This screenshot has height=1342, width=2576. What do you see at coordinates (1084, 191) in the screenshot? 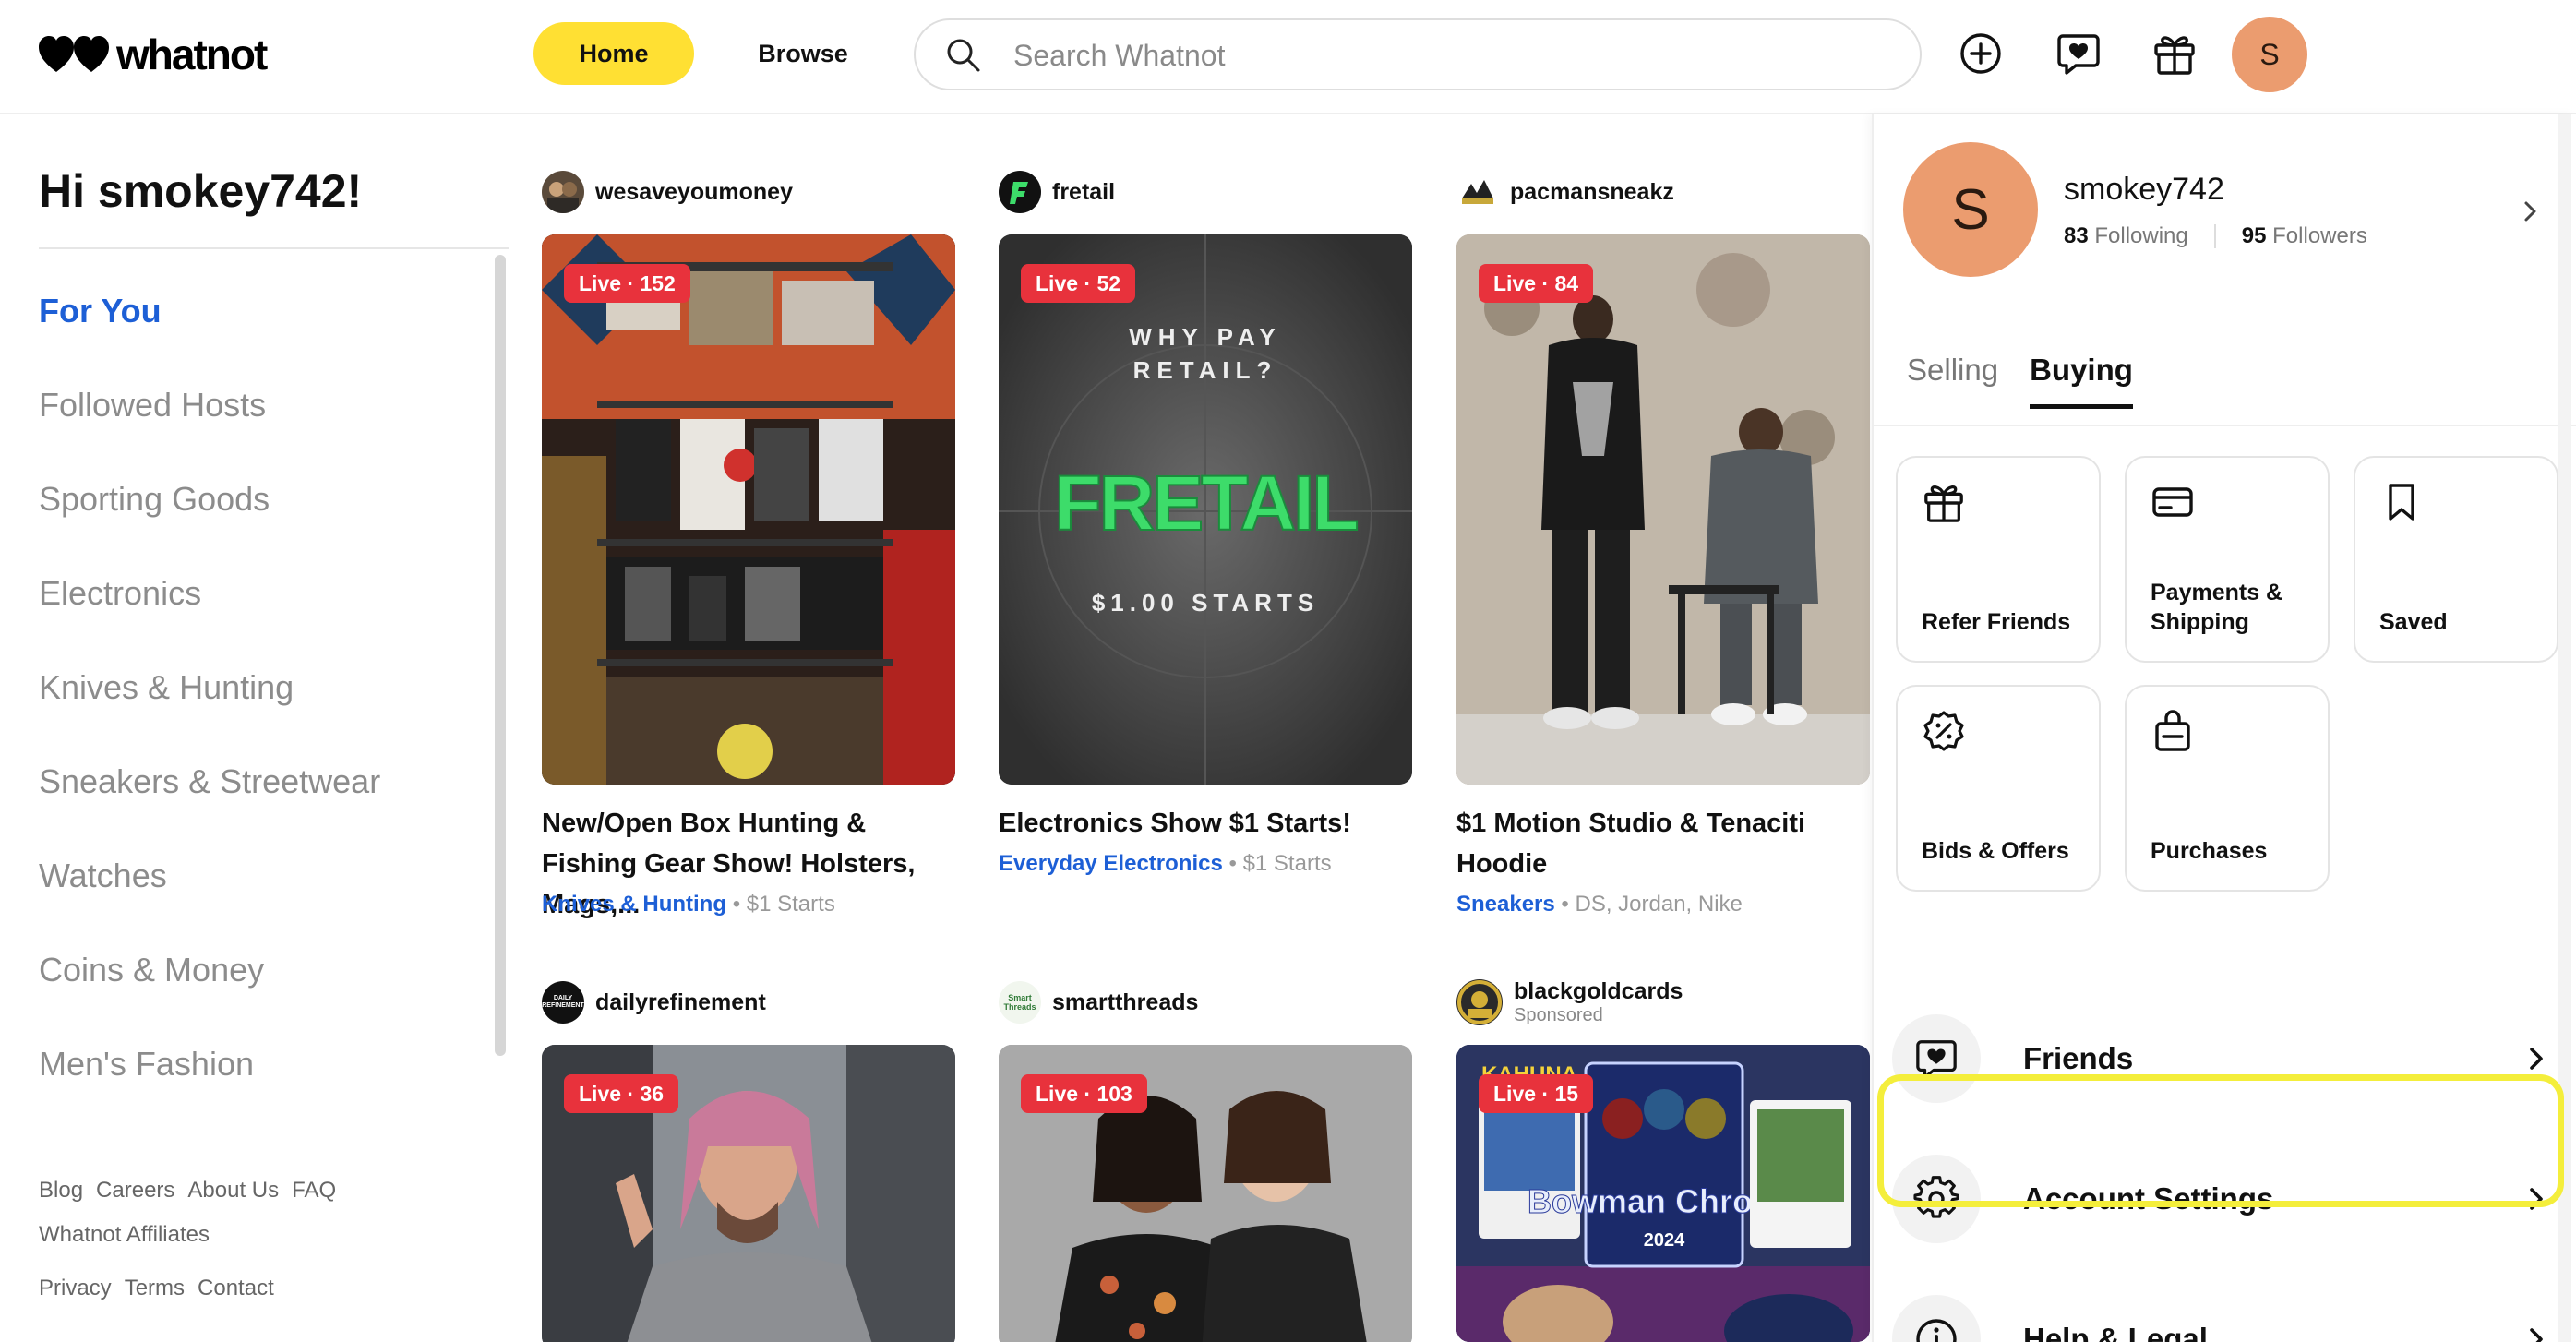
I see `host-name: fretail` at bounding box center [1084, 191].